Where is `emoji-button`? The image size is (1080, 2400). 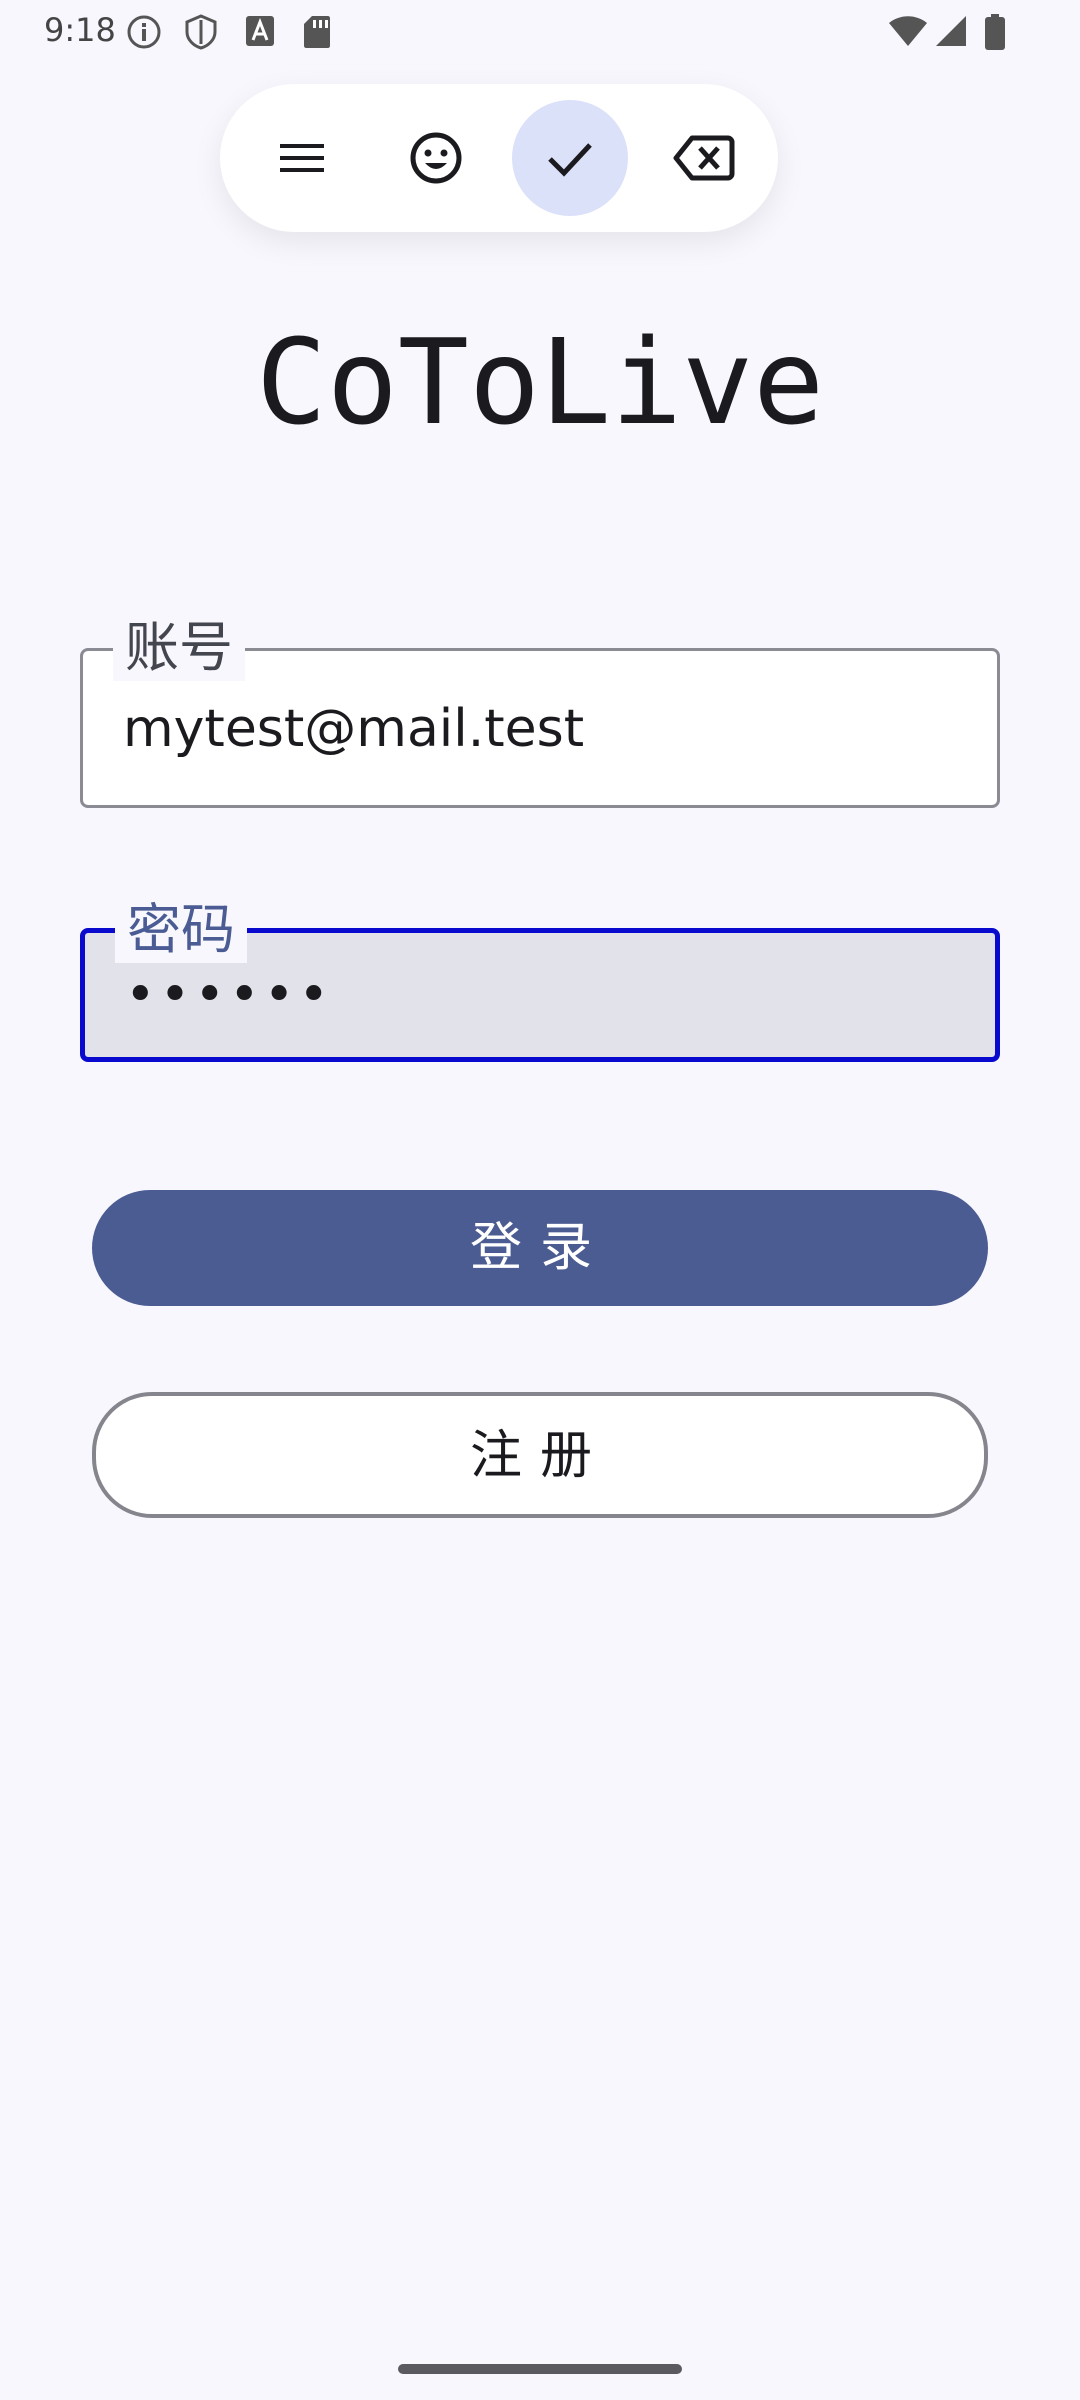 emoji-button is located at coordinates (436, 158).